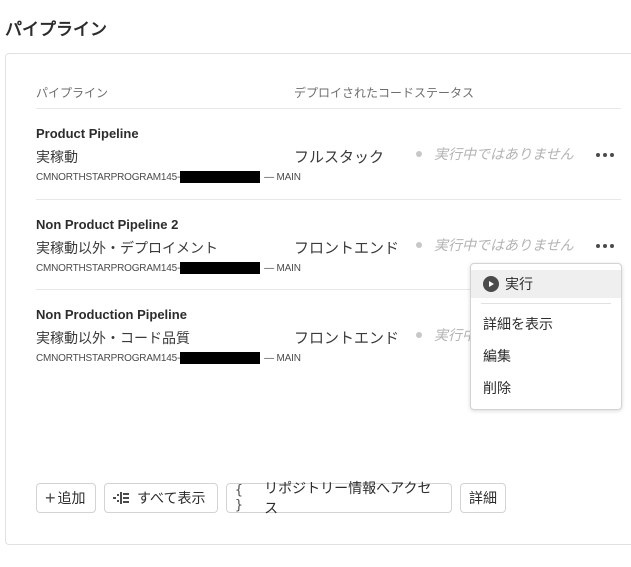  I want to click on pipeline-environment: 実稼動, so click(57, 157).